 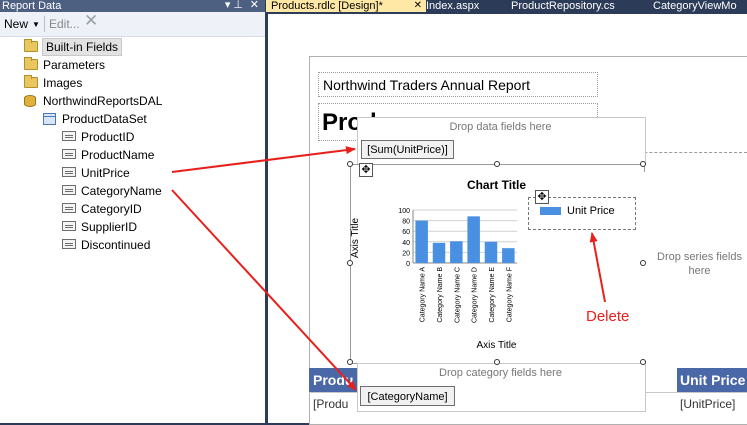 What do you see at coordinates (407, 396) in the screenshot?
I see `category-name-field: [CategoryName]` at bounding box center [407, 396].